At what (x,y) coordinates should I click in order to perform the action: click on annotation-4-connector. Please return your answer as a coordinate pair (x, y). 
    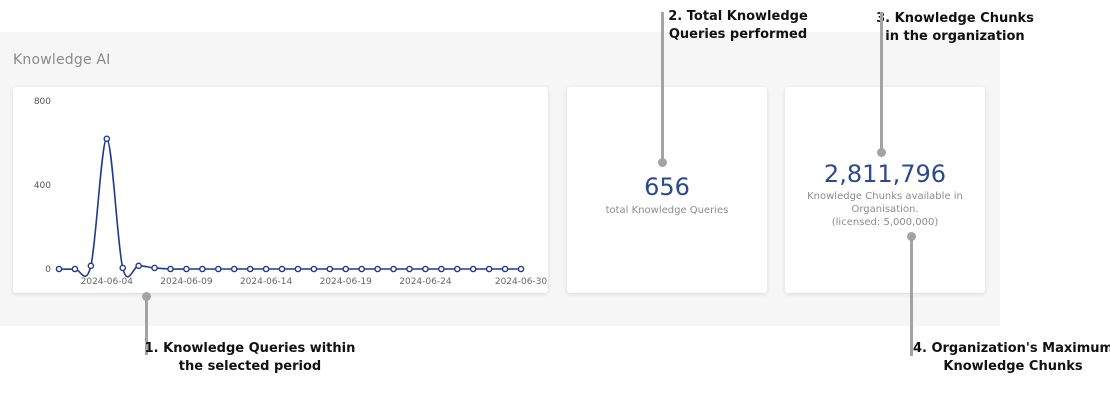
    Looking at the image, I should click on (911, 296).